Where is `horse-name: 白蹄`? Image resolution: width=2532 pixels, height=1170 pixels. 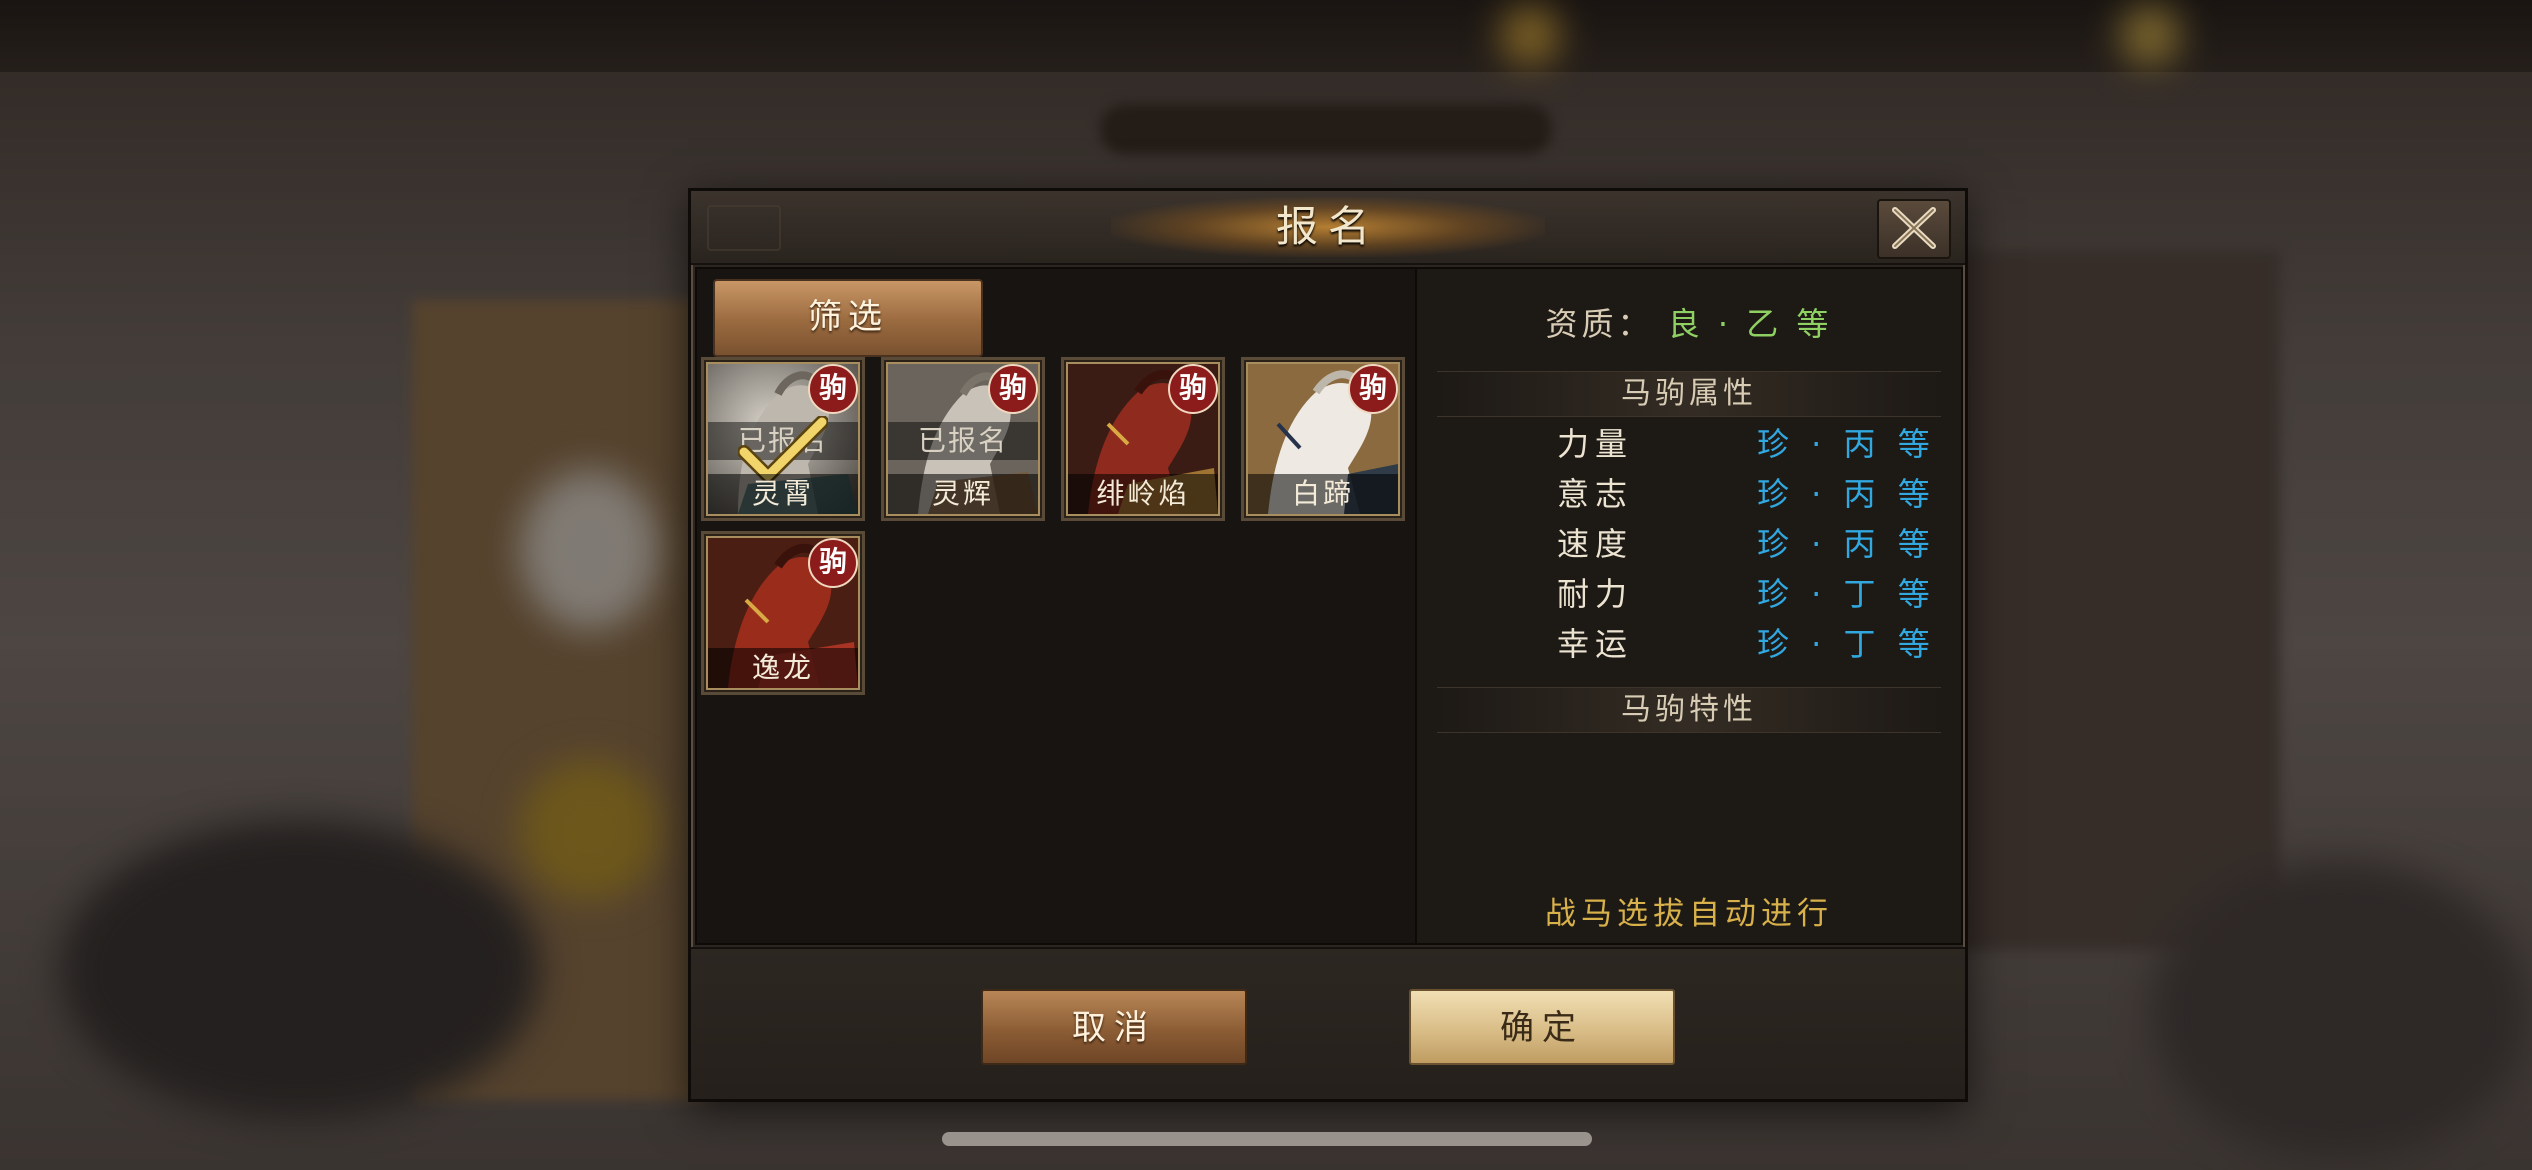
horse-name: 白蹄 is located at coordinates (1323, 494).